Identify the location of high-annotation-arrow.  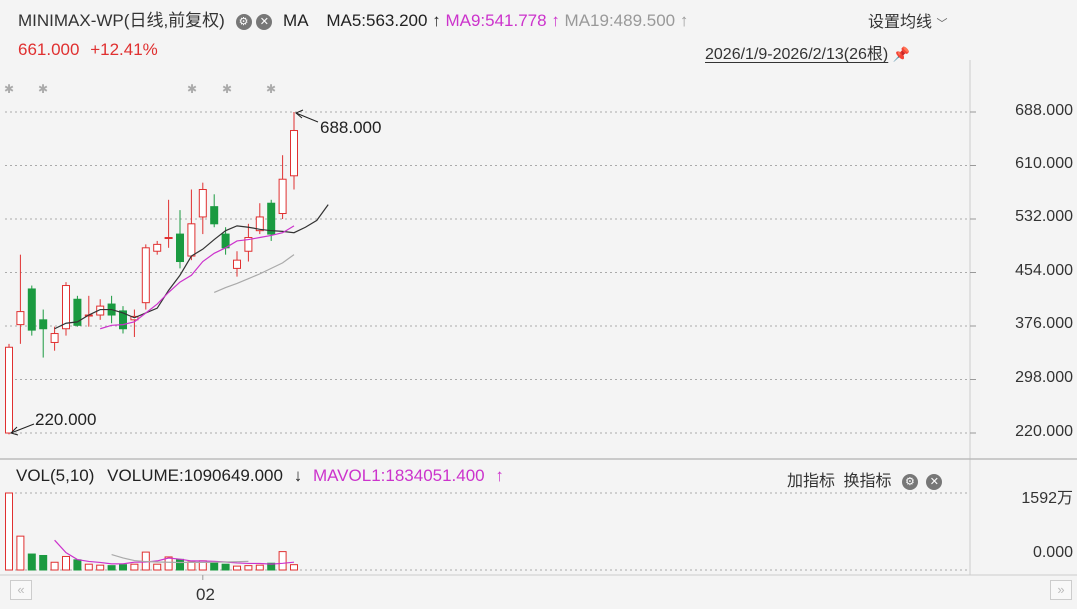
(307, 117).